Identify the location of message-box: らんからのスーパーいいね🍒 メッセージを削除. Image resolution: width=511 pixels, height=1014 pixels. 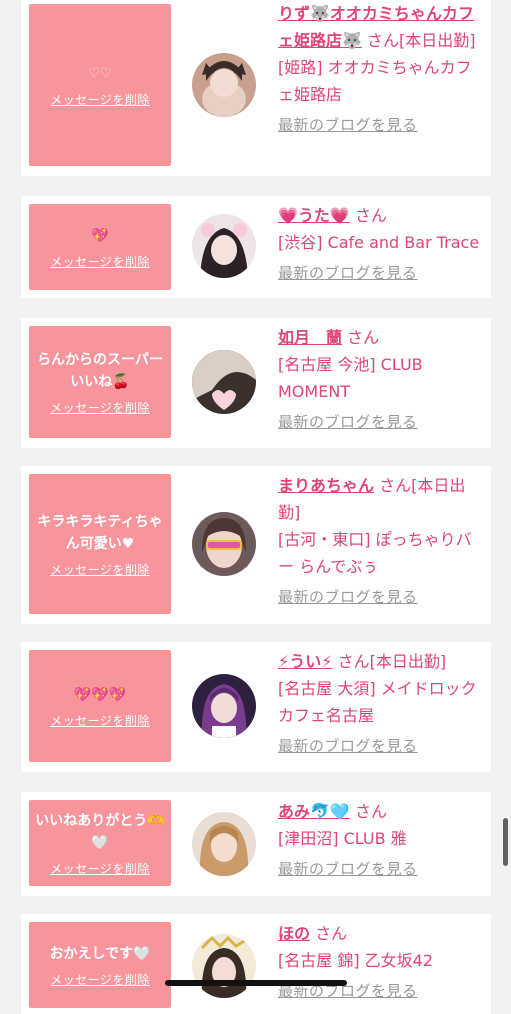
(100, 382).